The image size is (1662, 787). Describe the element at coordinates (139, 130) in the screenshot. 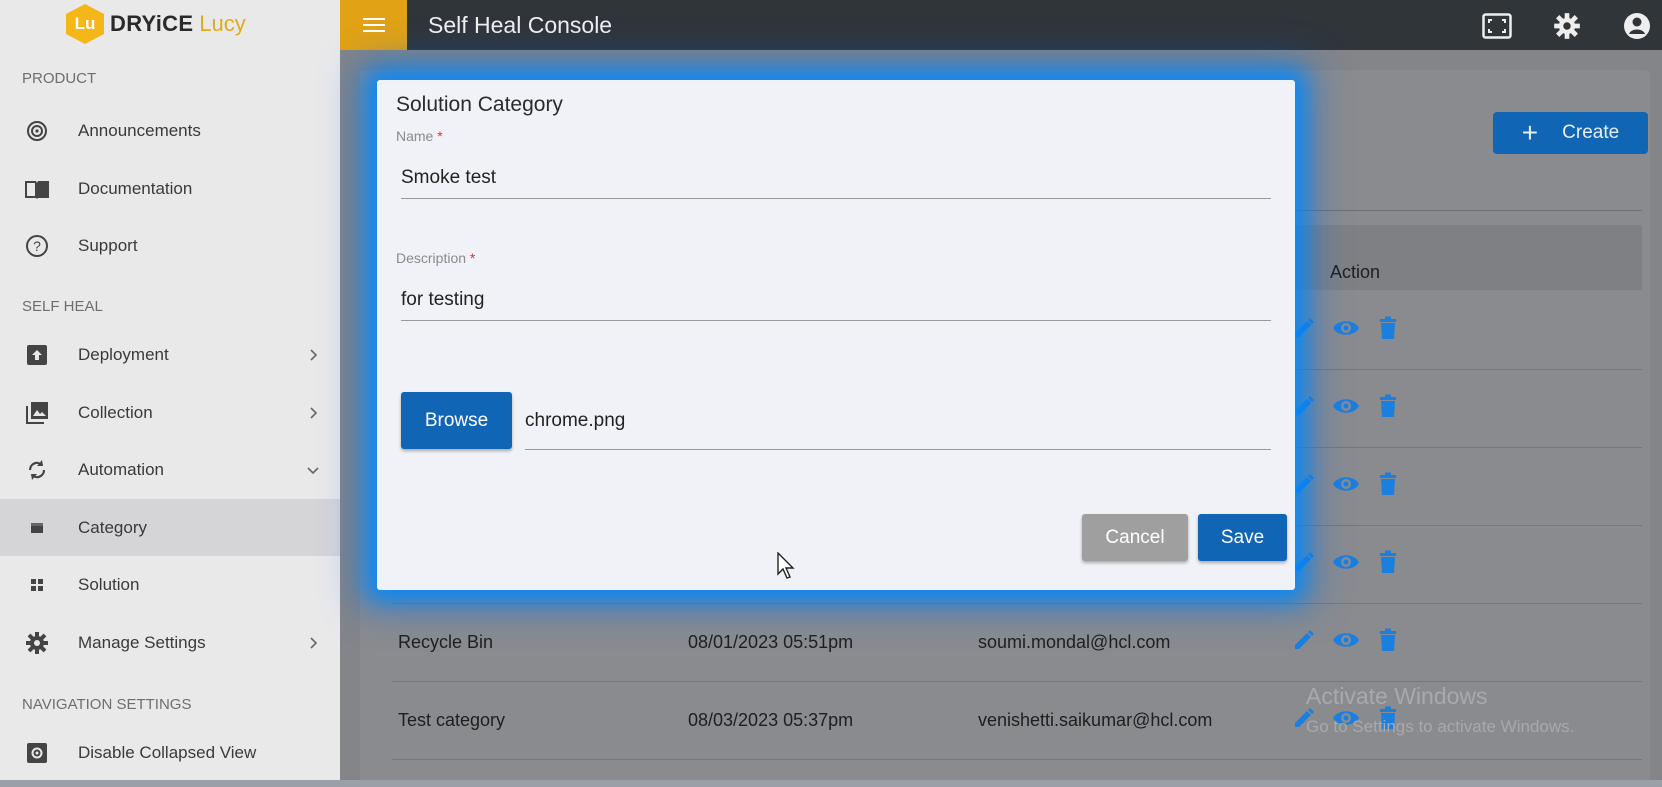

I see `sidebar-item-label: Announcements` at that location.